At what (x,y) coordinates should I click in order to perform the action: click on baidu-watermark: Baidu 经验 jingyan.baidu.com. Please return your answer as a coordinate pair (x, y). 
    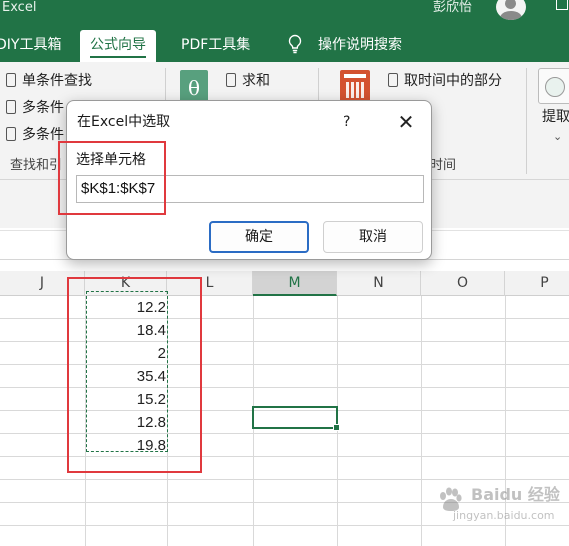
    Looking at the image, I should click on (498, 503).